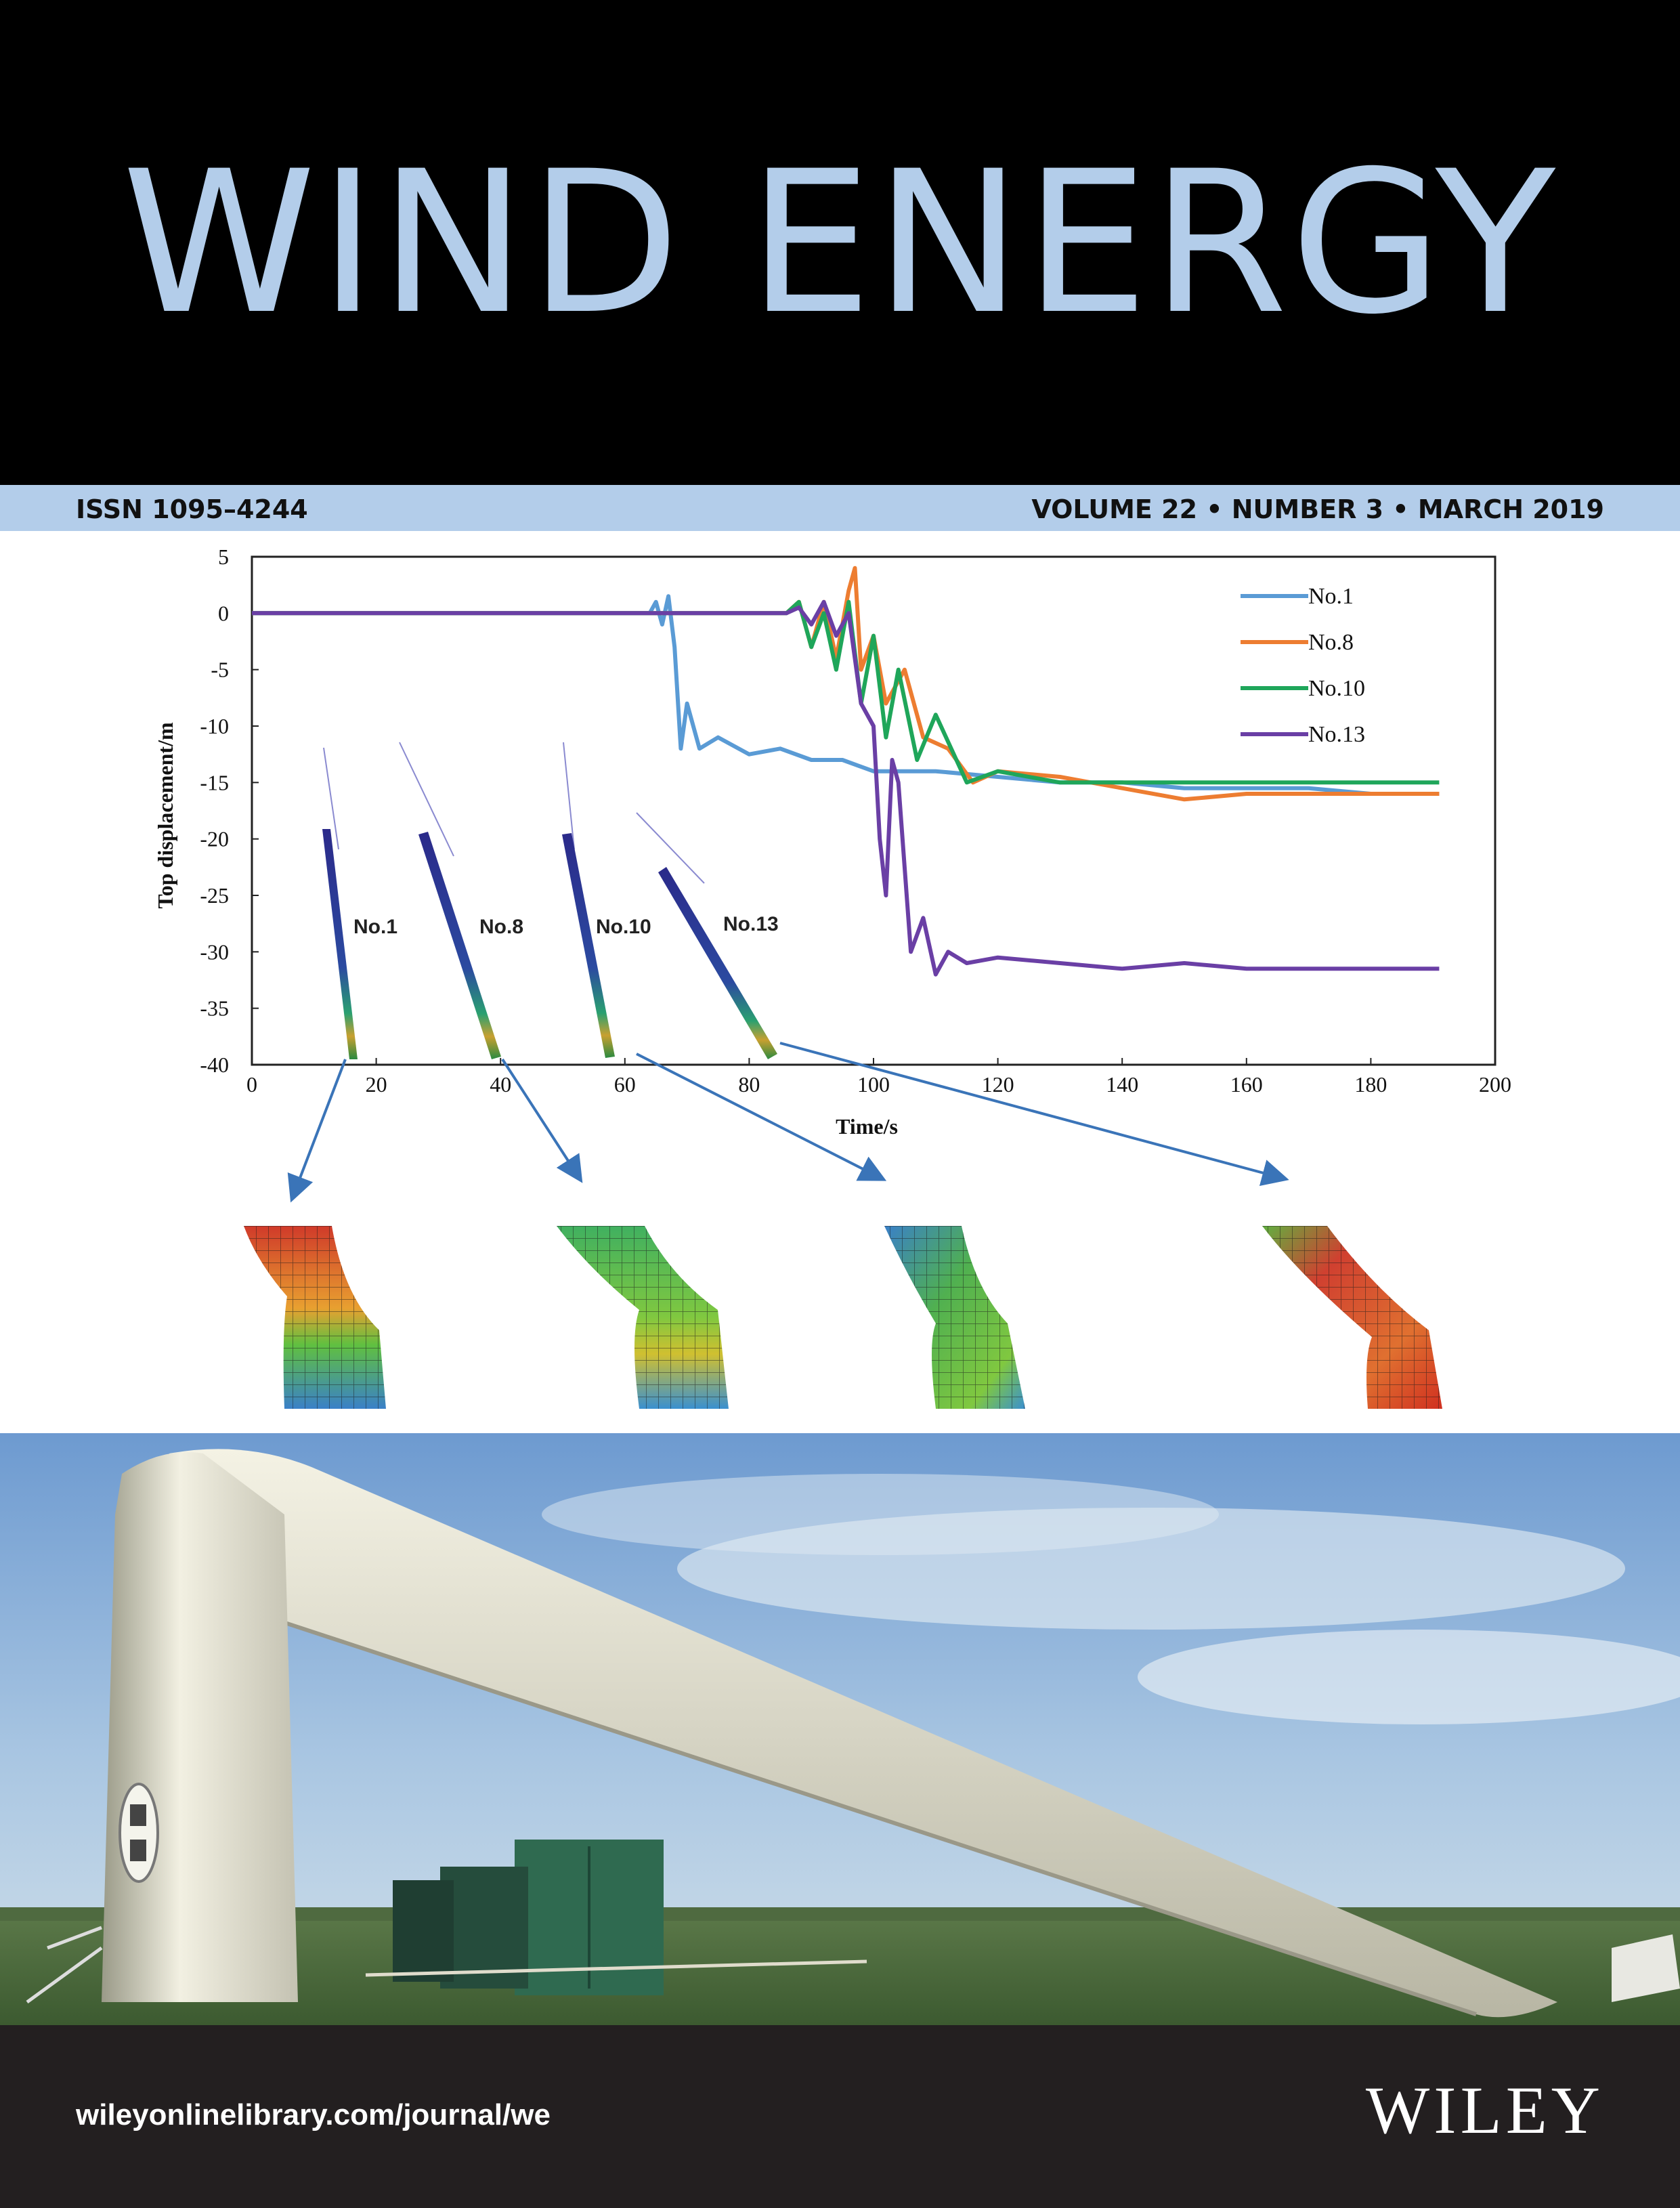 Image resolution: width=1680 pixels, height=2208 pixels. I want to click on x-tick-label: 120, so click(998, 1084).